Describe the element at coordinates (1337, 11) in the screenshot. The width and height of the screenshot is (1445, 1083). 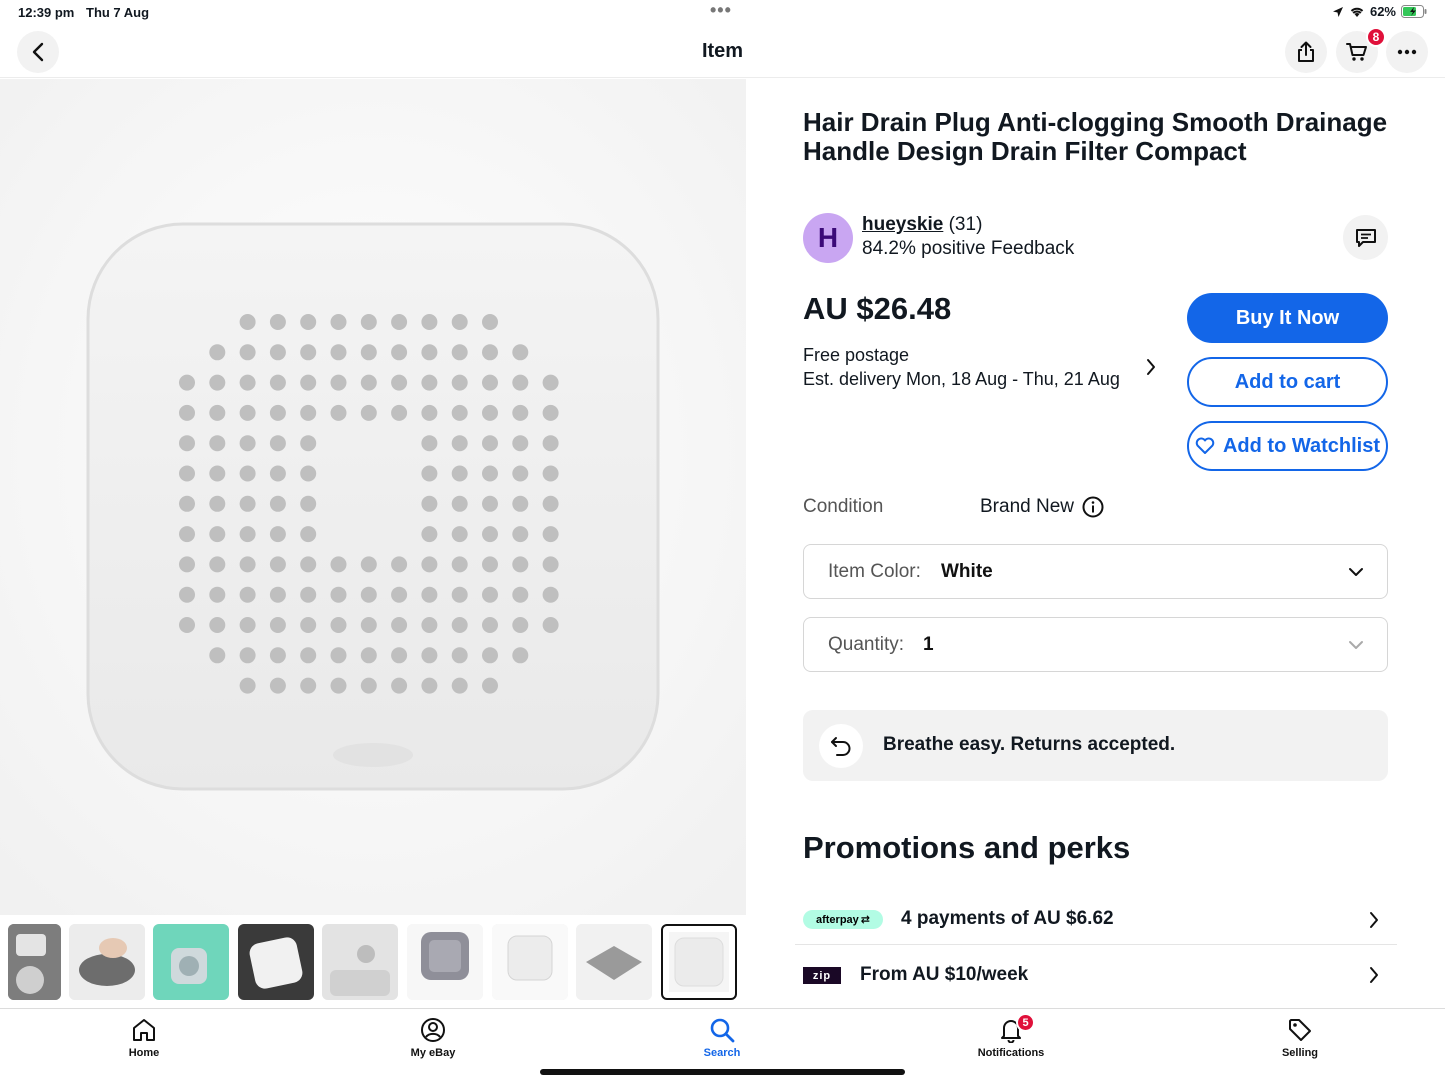
I see `location-icon` at that location.